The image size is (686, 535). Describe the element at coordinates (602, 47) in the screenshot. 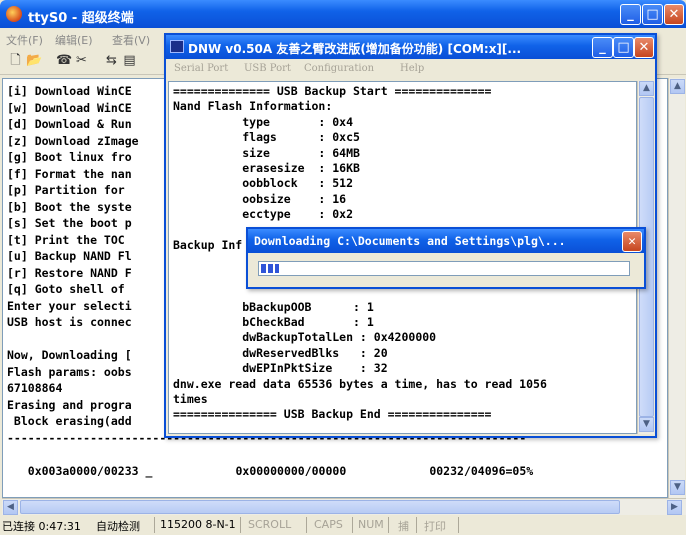

I see `dnw-minimize-button: _` at that location.